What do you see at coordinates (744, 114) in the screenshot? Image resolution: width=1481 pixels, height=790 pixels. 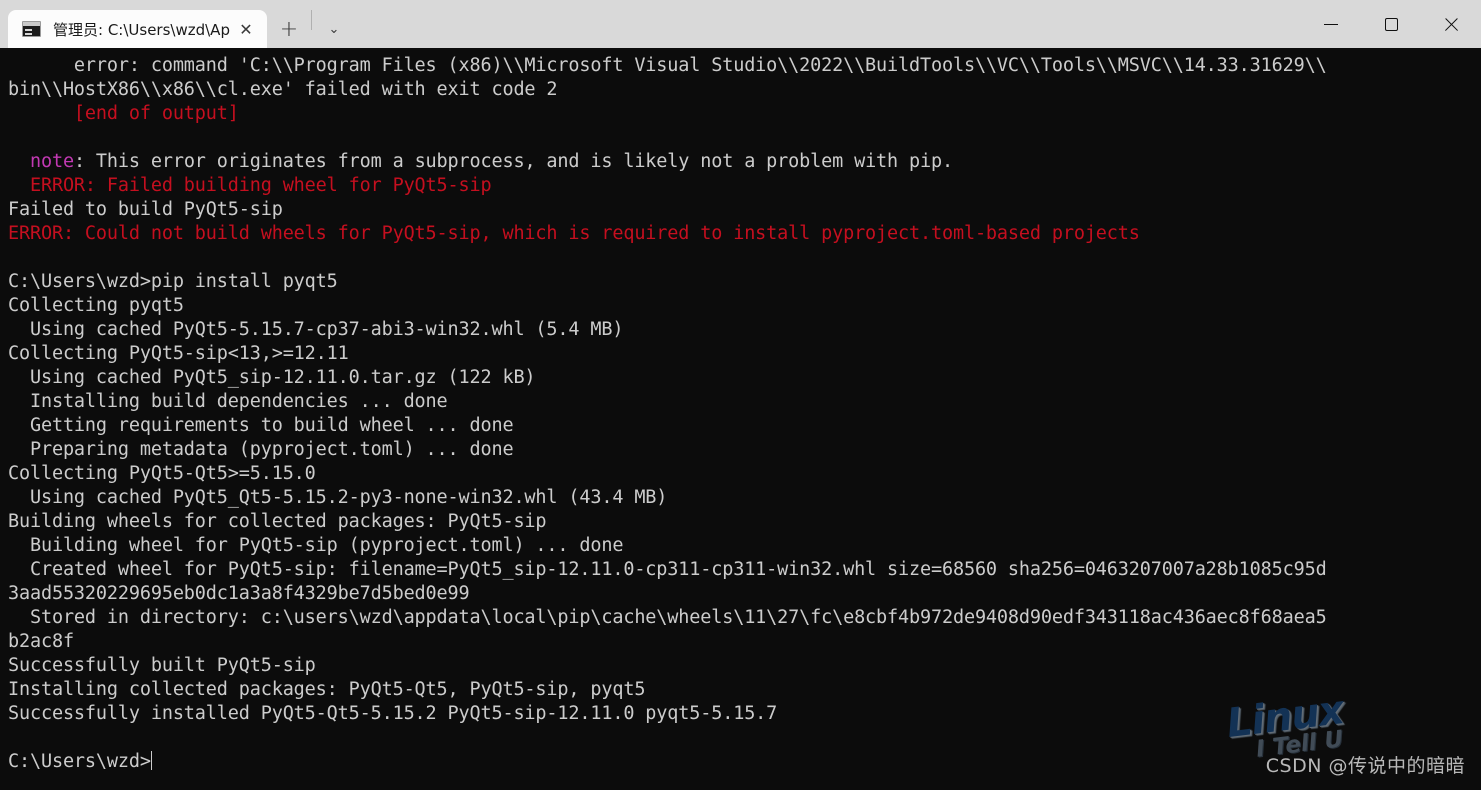 I see `terminal-line: [end of output]` at bounding box center [744, 114].